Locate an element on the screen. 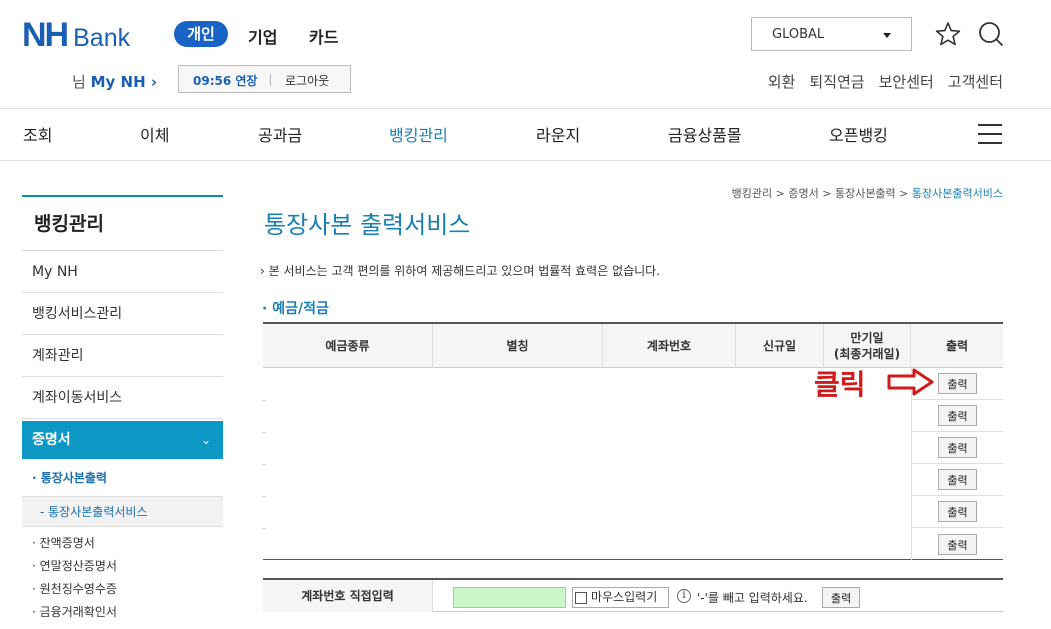 Image resolution: width=1051 pixels, height=629 pixels. click-annotation-label: 클릭 is located at coordinates (840, 384).